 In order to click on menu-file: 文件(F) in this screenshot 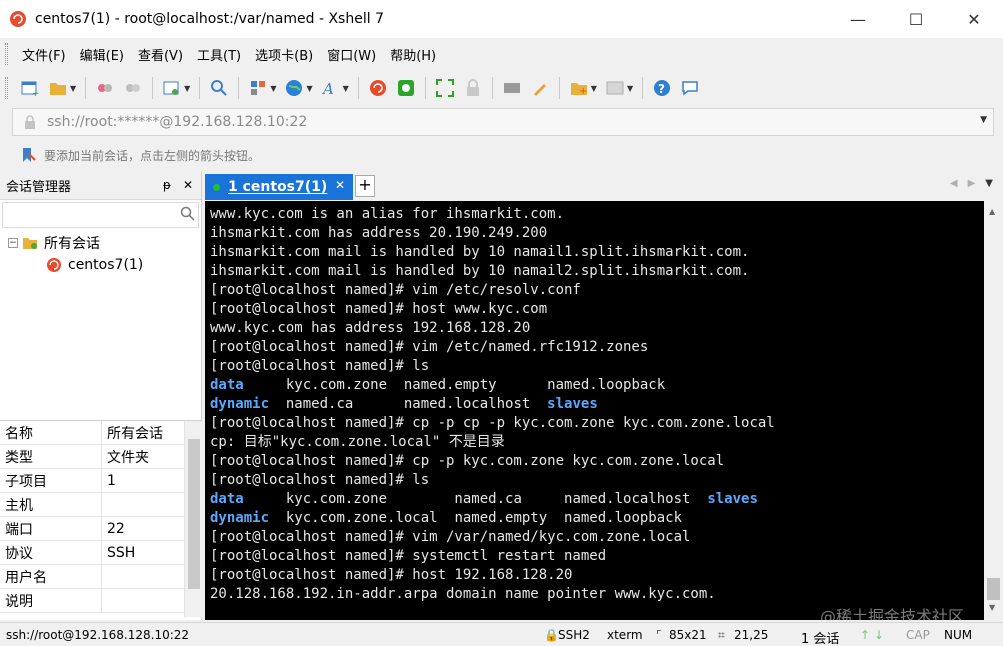, I will do `click(44, 54)`.